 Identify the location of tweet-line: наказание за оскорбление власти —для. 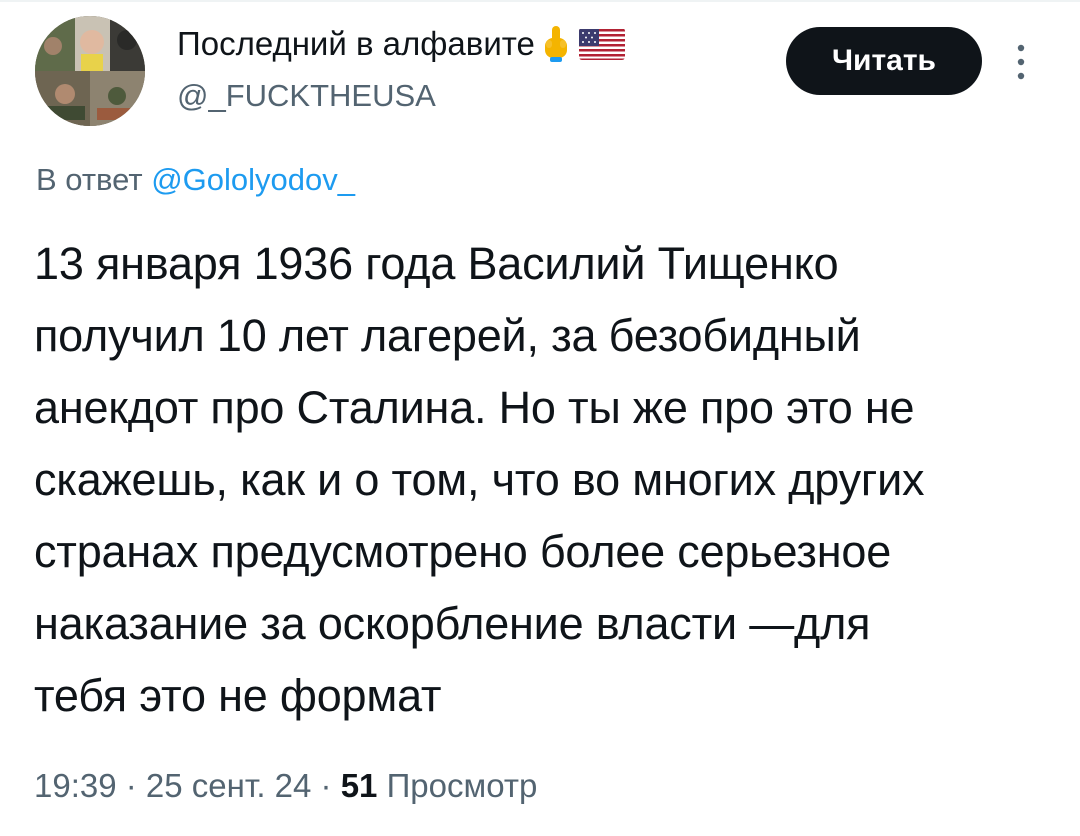
(452, 623).